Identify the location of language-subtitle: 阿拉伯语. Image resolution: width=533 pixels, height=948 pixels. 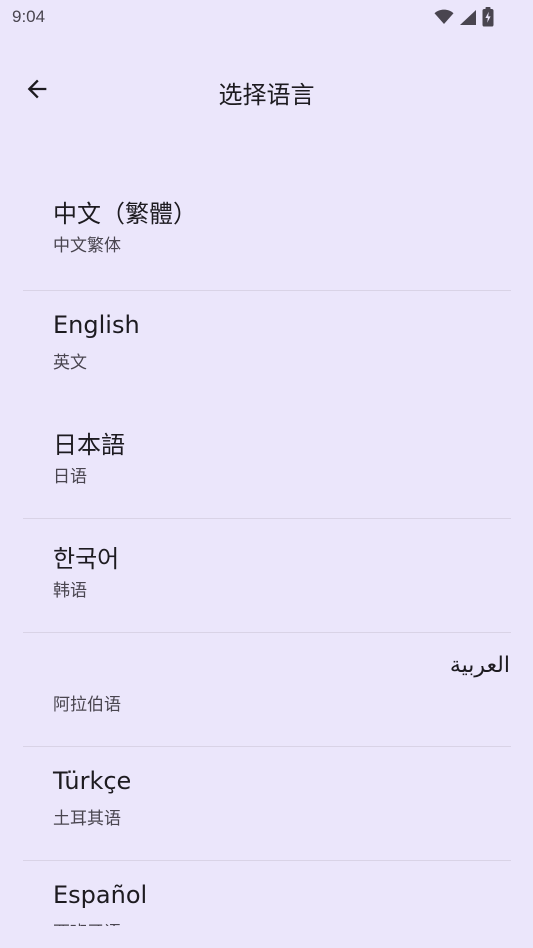
(87, 705).